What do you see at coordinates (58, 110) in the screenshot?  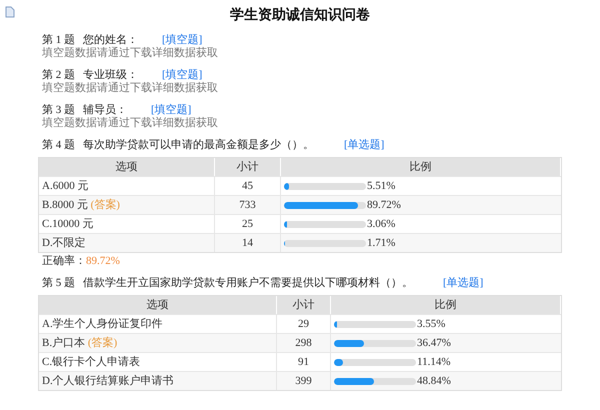 I see `question-number: 第 3 题` at bounding box center [58, 110].